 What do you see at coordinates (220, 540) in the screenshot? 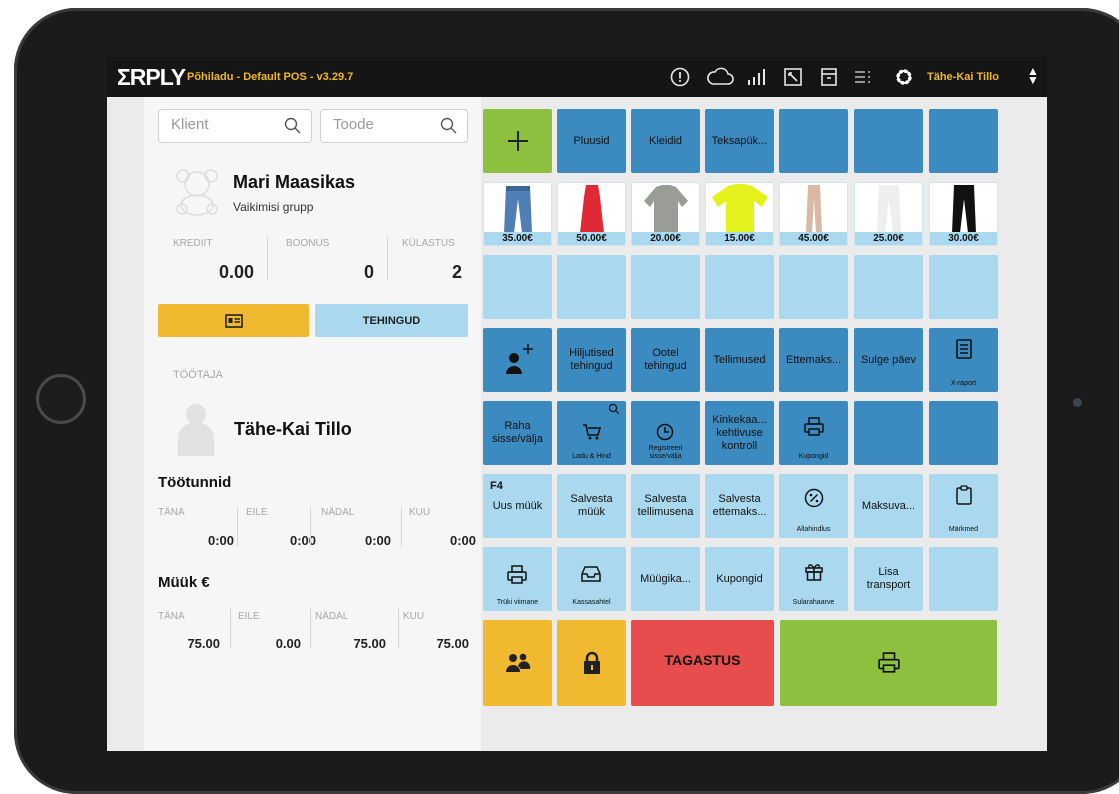
I see `wh-today-value: 0:00` at bounding box center [220, 540].